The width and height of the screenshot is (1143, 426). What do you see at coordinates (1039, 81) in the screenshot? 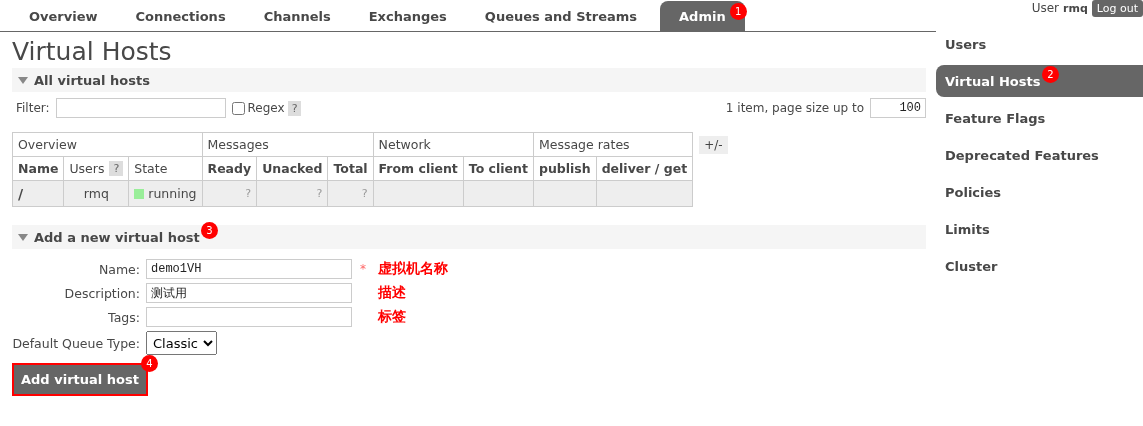
I see `sidebar-item: Virtual Hosts 2` at bounding box center [1039, 81].